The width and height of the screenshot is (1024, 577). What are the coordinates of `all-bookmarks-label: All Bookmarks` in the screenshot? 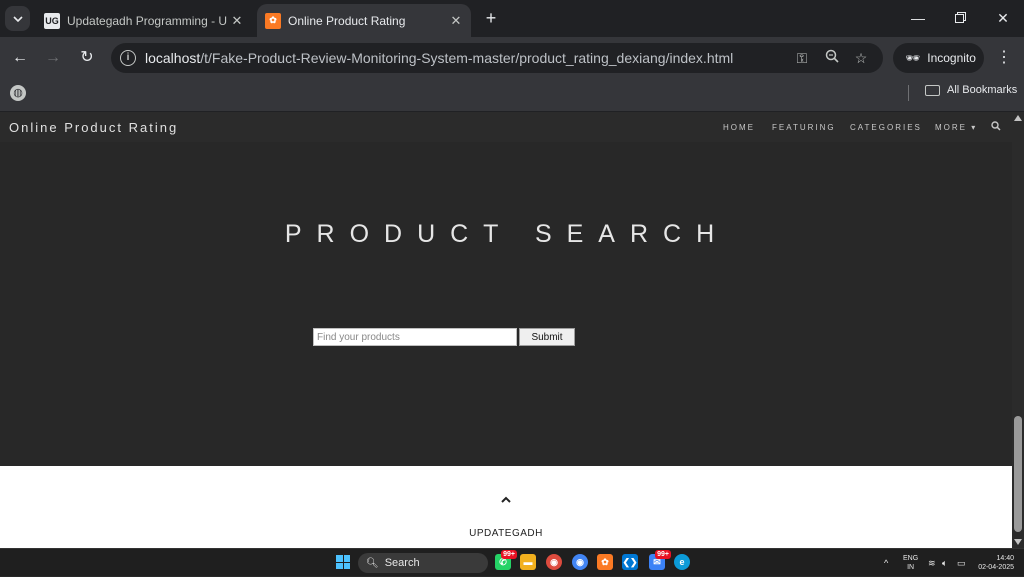 It's located at (982, 90).